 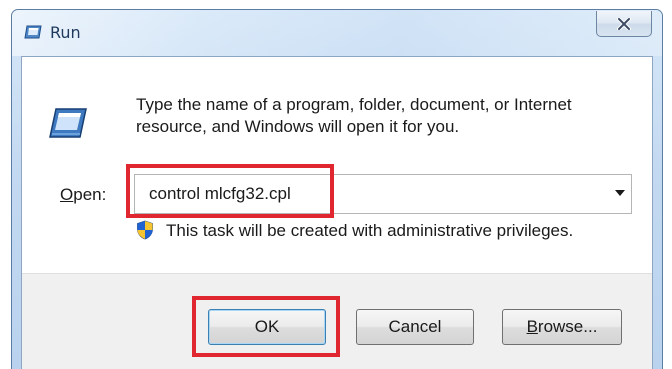 I want to click on ok-button: OK, so click(x=267, y=327).